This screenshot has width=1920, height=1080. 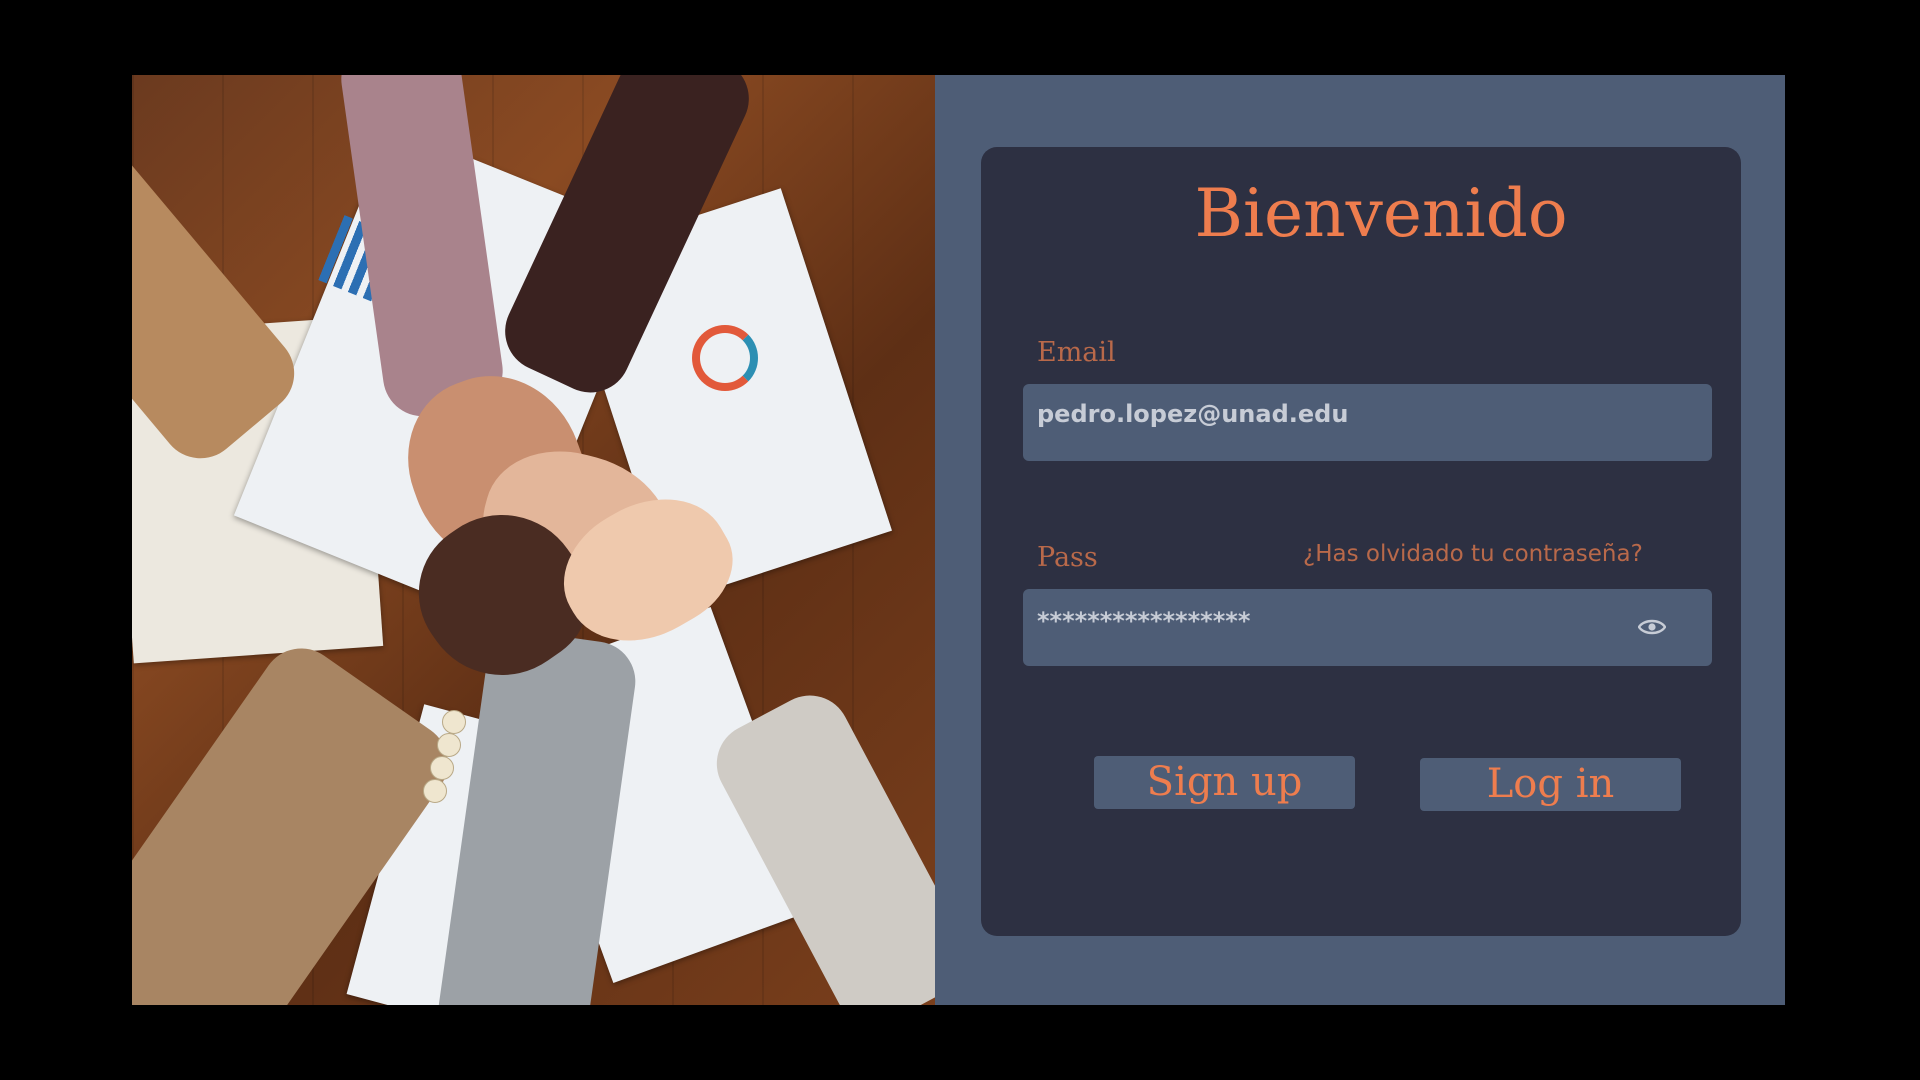 I want to click on donut-chart-print, so click(x=725, y=358).